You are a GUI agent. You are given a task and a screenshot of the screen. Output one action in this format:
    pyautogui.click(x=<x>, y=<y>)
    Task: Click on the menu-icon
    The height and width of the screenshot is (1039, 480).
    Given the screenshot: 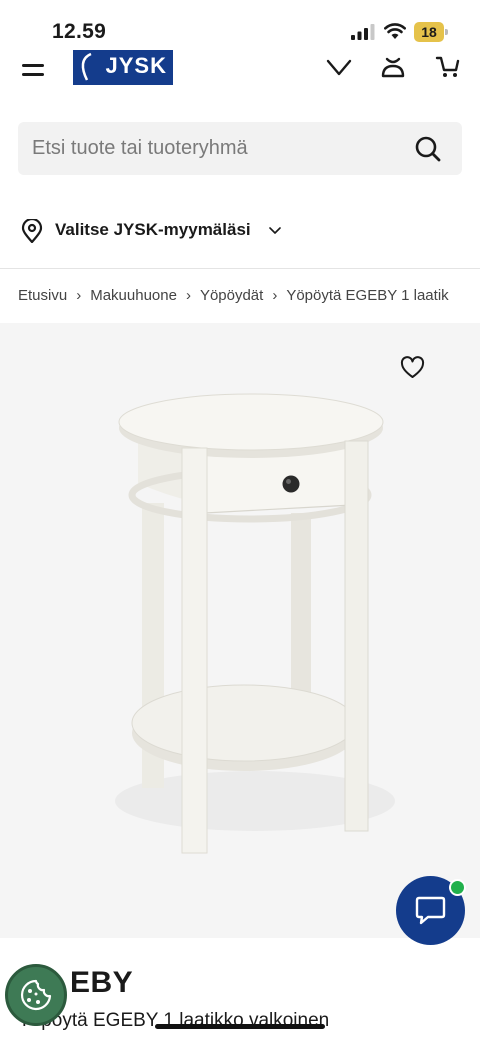 What is the action you would take?
    pyautogui.click(x=33, y=65)
    